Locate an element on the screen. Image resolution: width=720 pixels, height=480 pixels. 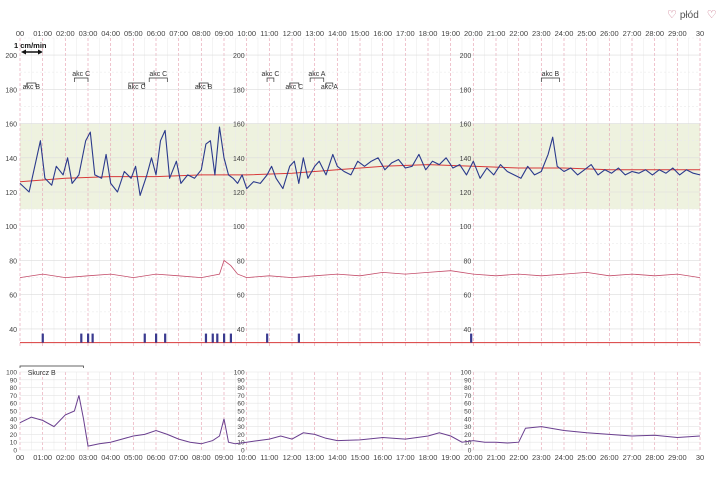
time-tick-label-top: 29:00 is located at coordinates (677, 33).